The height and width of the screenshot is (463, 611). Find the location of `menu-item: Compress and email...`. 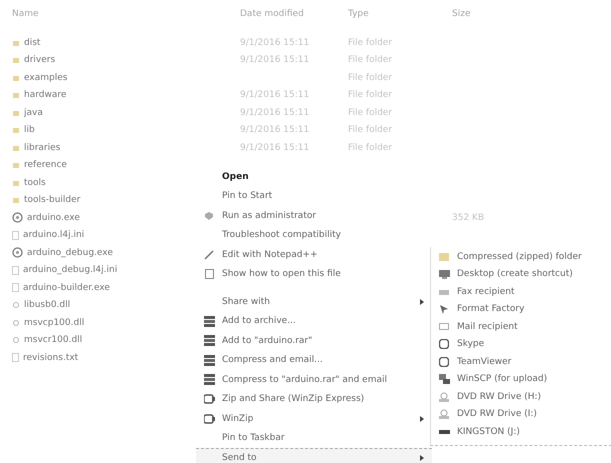

menu-item: Compress and email... is located at coordinates (314, 360).